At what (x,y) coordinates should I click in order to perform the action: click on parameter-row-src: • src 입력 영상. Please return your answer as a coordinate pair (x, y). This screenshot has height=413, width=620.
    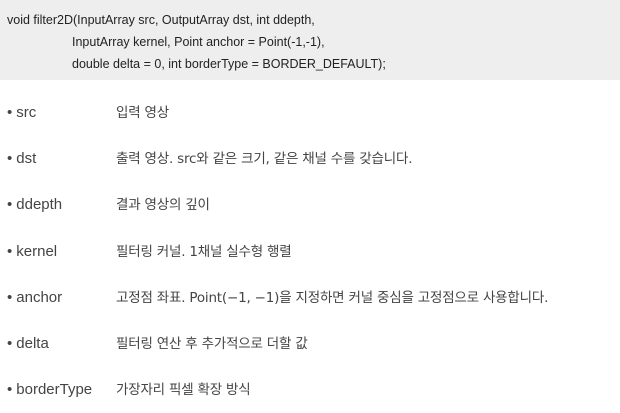
    Looking at the image, I should click on (310, 113).